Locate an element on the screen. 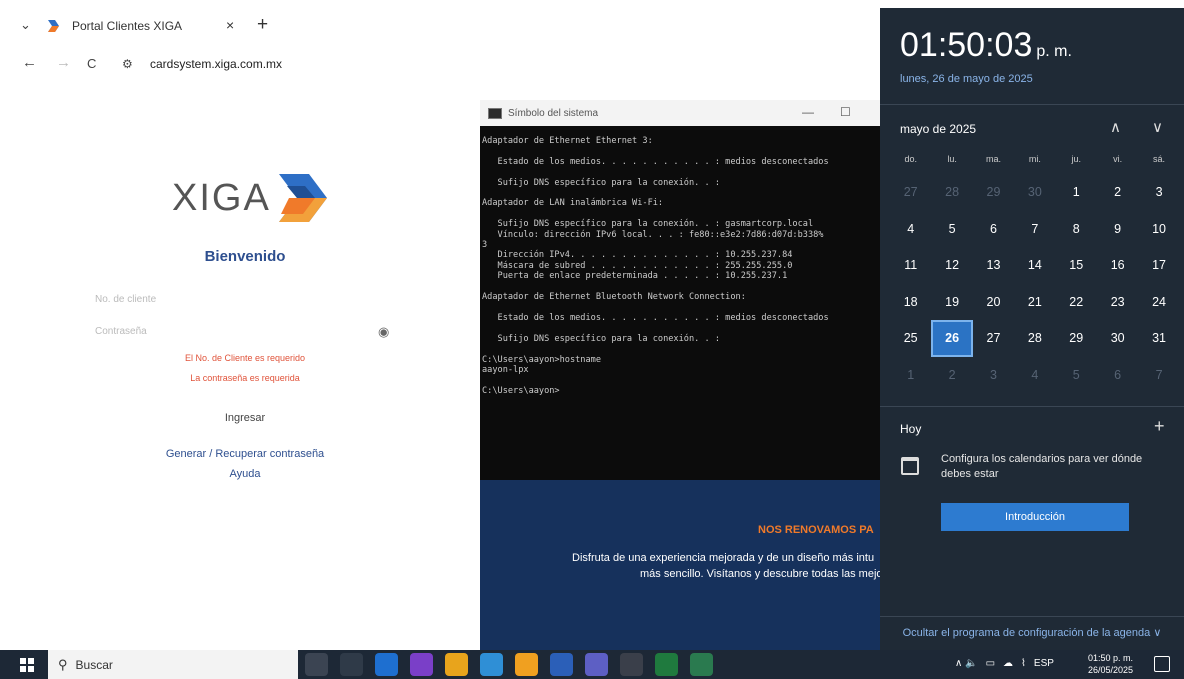 The width and height of the screenshot is (1184, 679). calendar-day: 10 is located at coordinates (1158, 229).